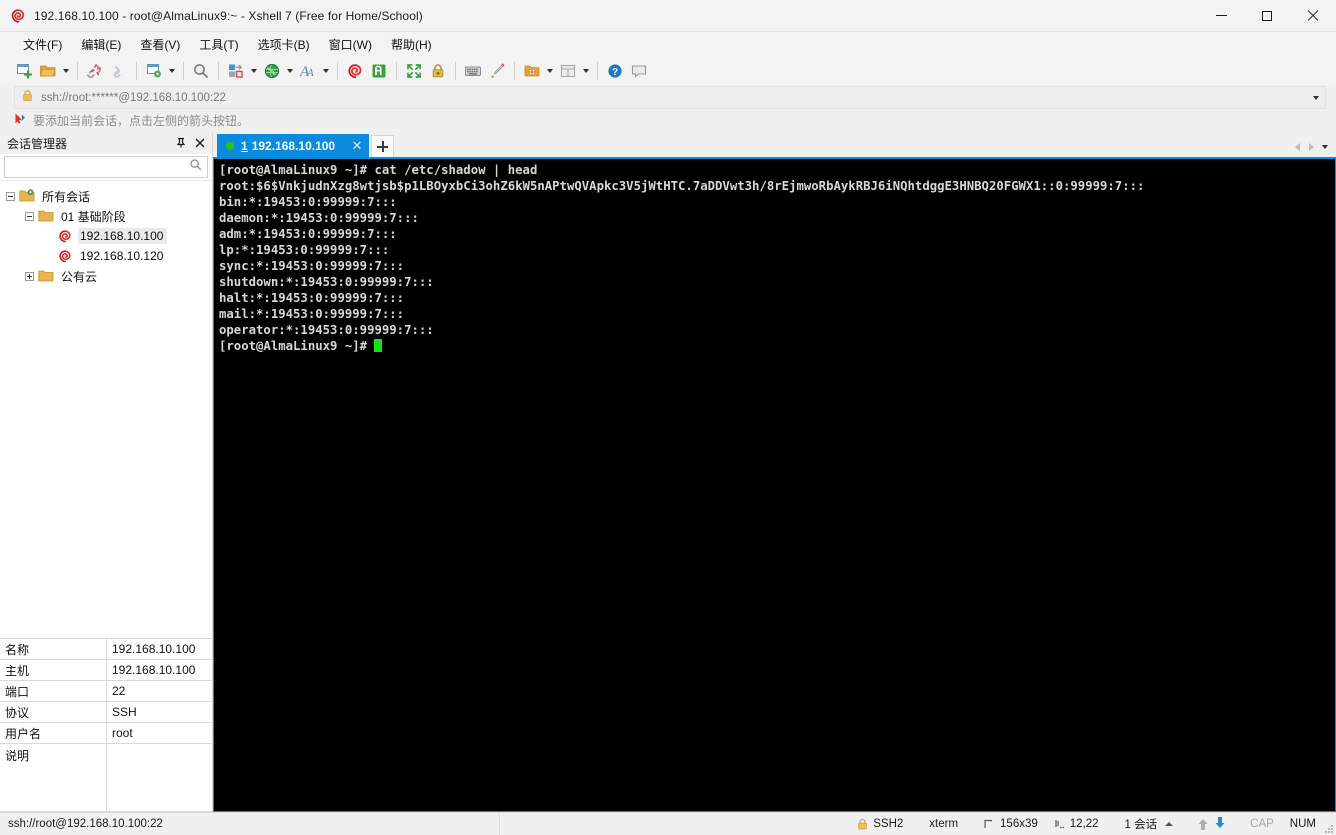  What do you see at coordinates (1313, 16) in the screenshot?
I see `close-button` at bounding box center [1313, 16].